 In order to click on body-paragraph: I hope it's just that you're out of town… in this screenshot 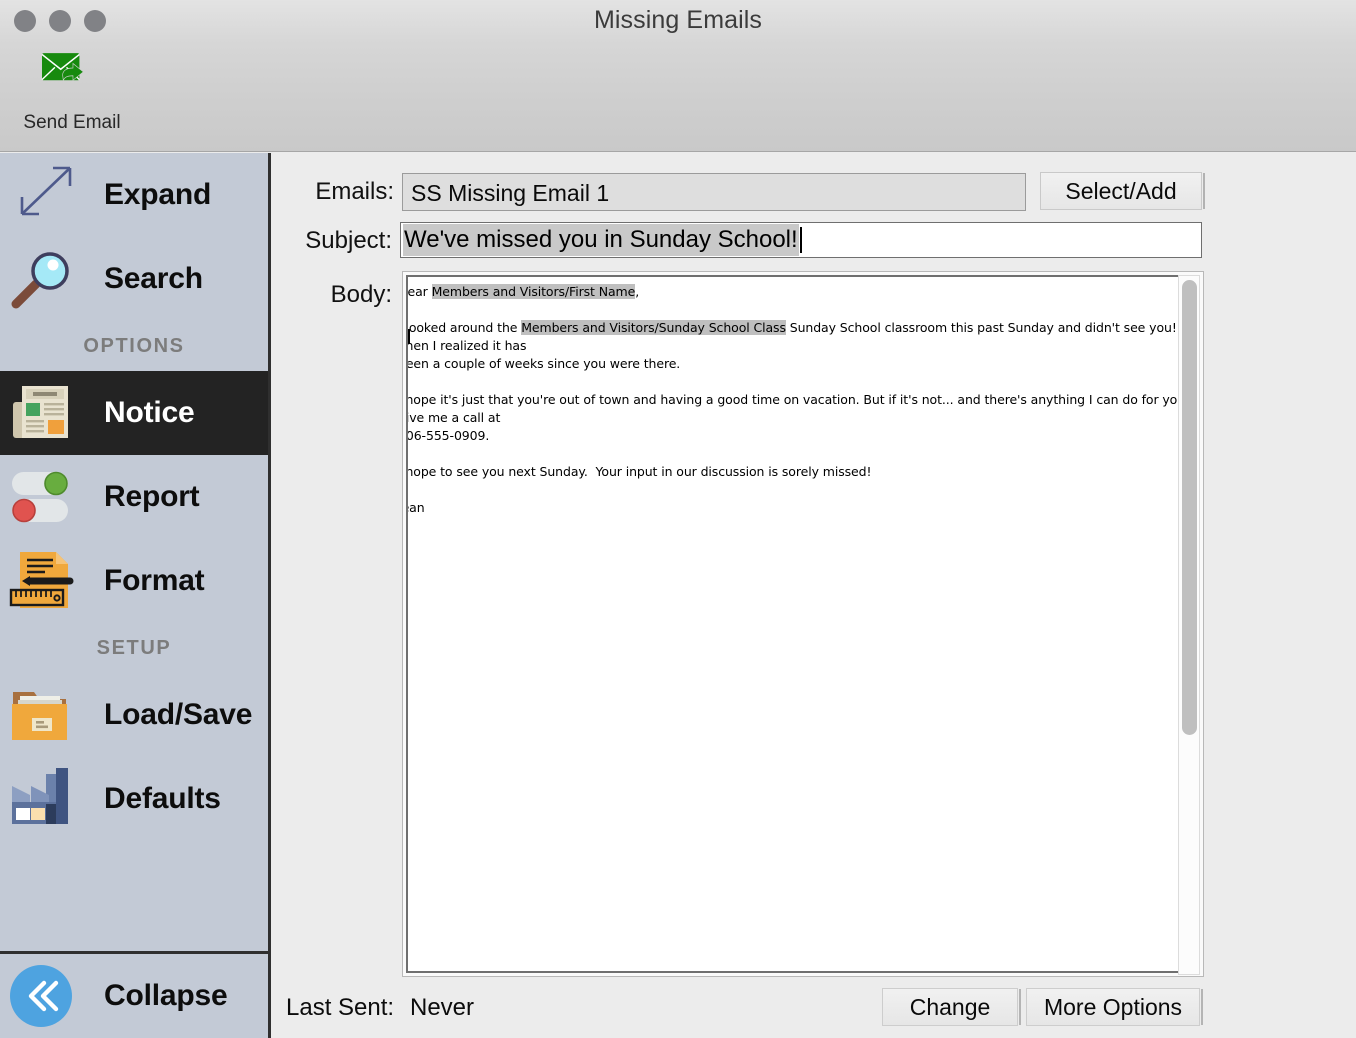, I will do `click(802, 418)`.